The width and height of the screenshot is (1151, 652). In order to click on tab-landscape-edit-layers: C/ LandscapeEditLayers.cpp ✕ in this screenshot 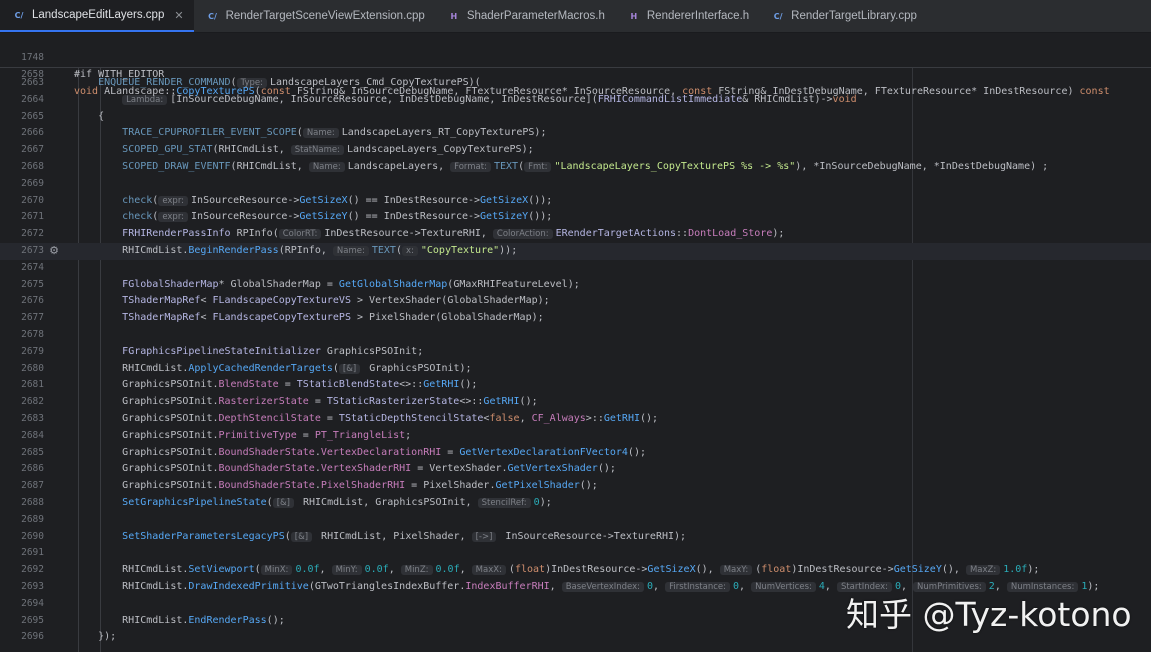, I will do `click(97, 16)`.